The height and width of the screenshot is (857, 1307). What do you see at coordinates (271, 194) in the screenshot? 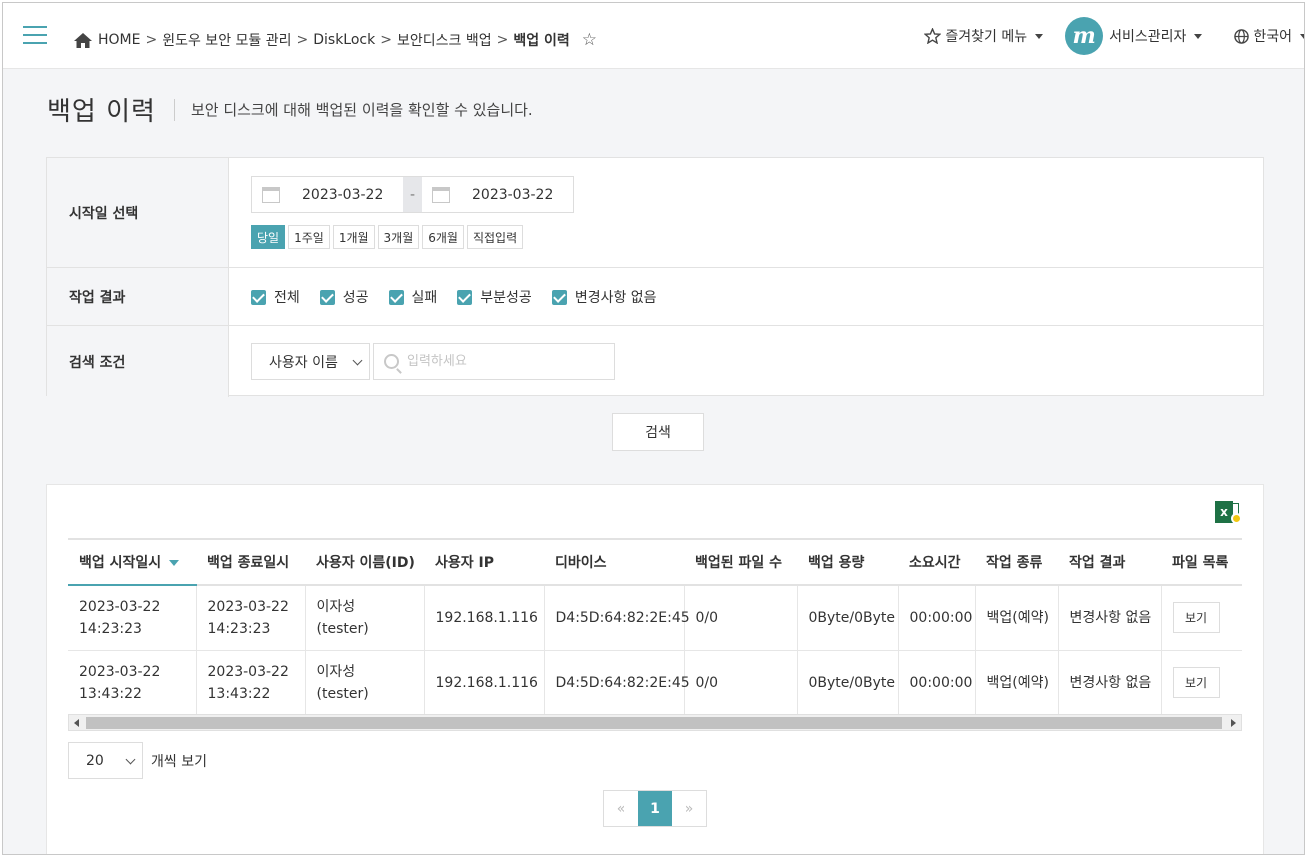
I see `calendar-icon` at bounding box center [271, 194].